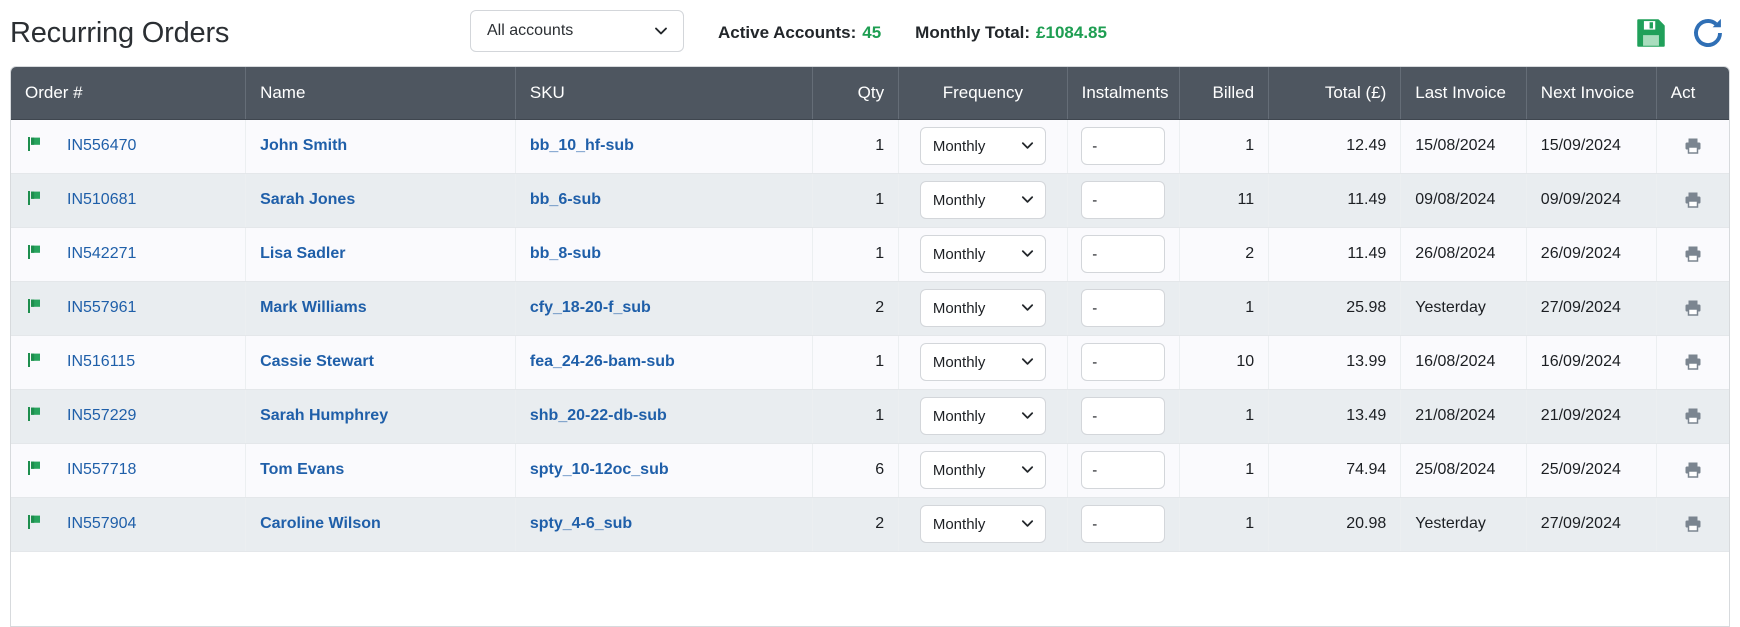 This screenshot has width=1740, height=627. Describe the element at coordinates (581, 523) in the screenshot. I see `sku-link: spty_4-6_sub` at that location.